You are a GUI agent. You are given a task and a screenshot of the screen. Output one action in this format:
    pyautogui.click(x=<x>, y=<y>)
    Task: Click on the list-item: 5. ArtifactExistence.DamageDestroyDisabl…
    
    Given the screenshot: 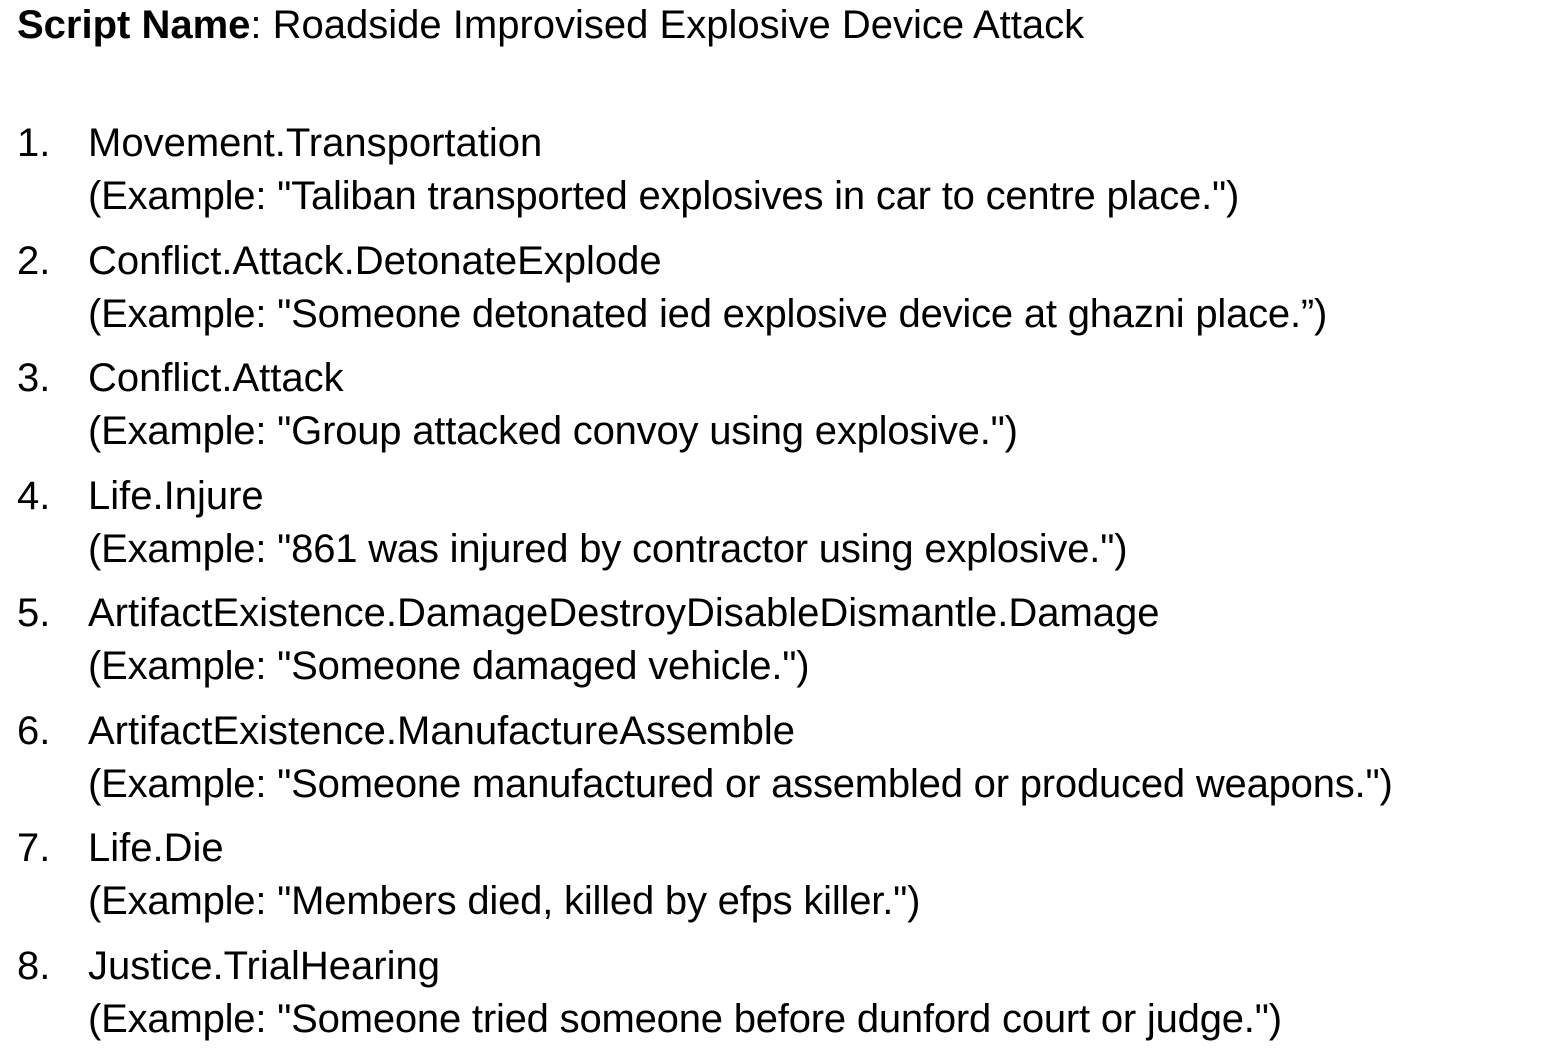 What is the action you would take?
    pyautogui.click(x=787, y=646)
    